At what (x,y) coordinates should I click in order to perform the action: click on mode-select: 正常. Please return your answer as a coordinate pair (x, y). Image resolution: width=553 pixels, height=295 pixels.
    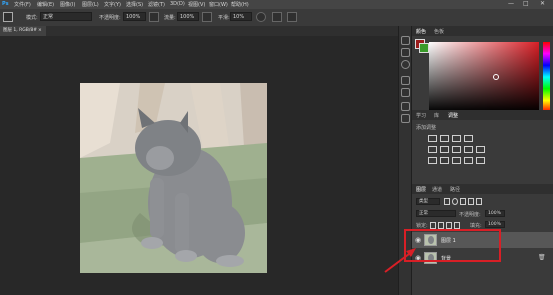
    Looking at the image, I should click on (66, 16).